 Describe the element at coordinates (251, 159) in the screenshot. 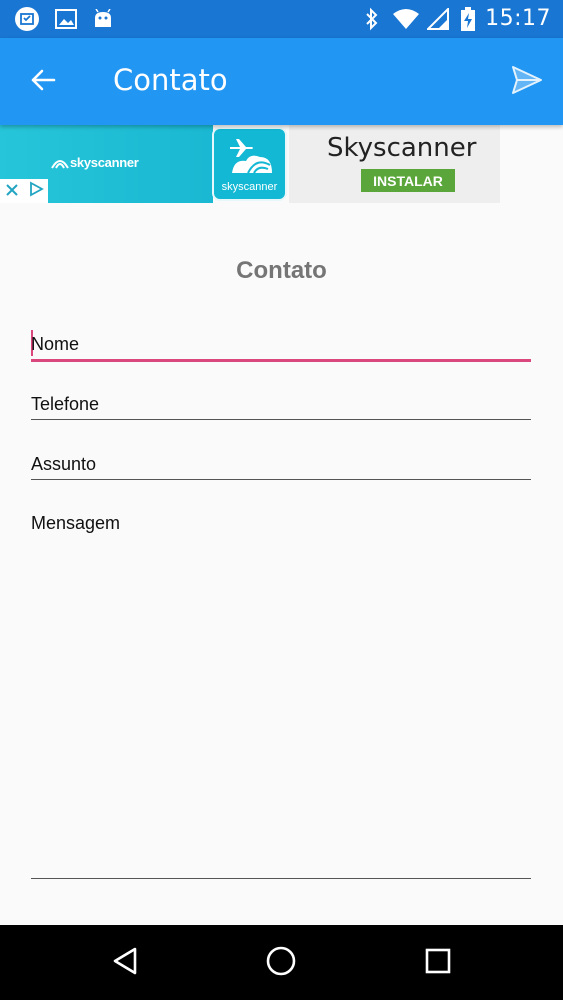

I see `airplane-cloud-icon` at that location.